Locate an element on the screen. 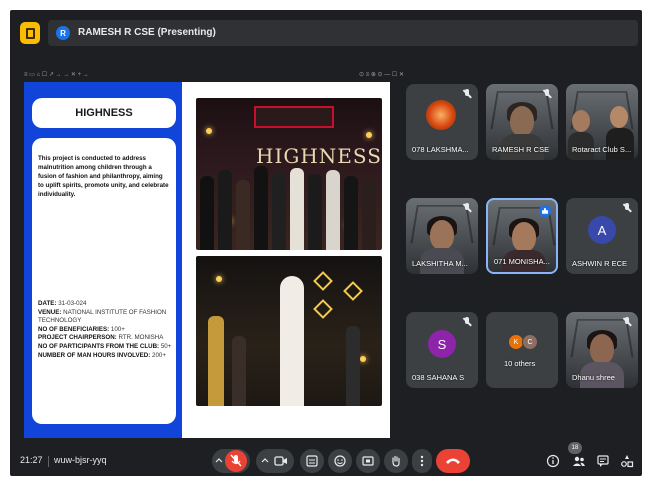 The width and height of the screenshot is (652, 483). participant-name: 038 SAHANA S is located at coordinates (438, 377).